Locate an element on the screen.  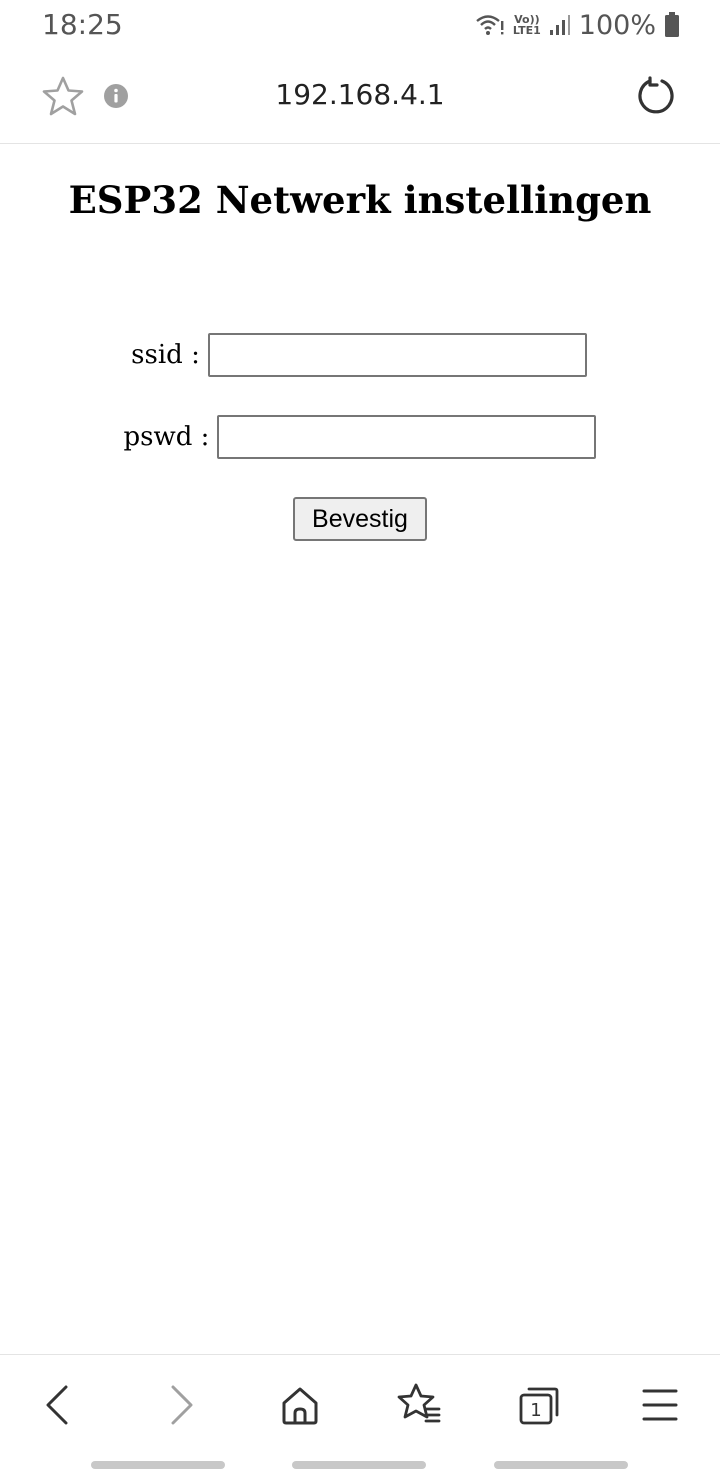
battery-icon is located at coordinates (672, 25).